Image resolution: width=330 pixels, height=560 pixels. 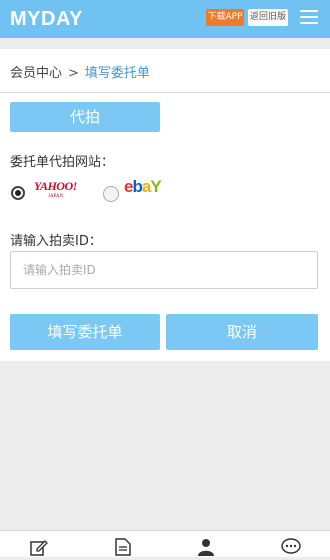 I want to click on submit-order-button: 填写委托单, so click(x=85, y=332).